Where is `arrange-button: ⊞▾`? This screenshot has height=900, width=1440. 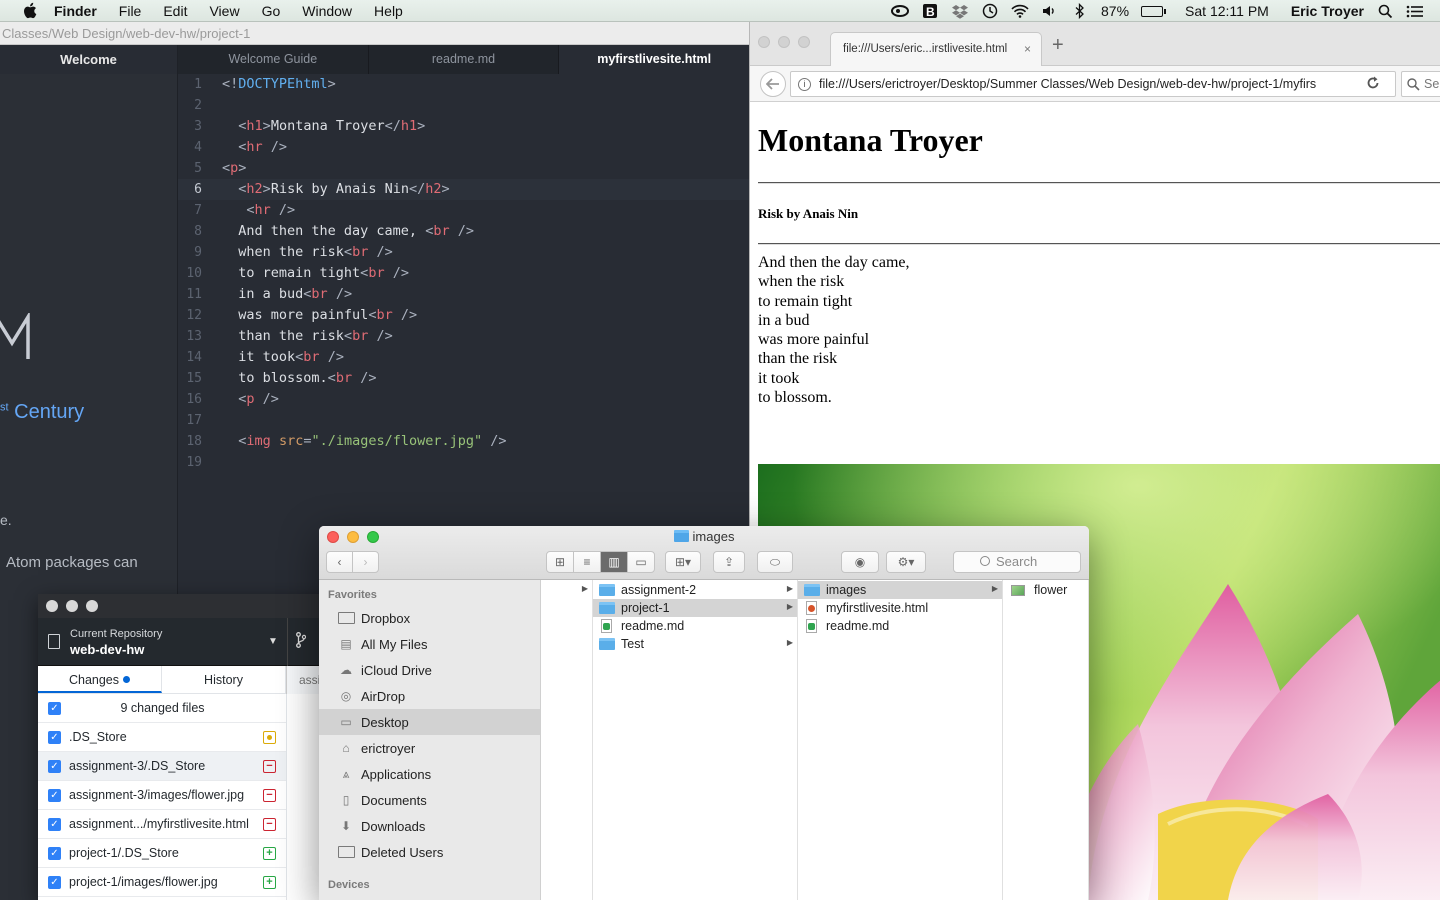
arrange-button: ⊞▾ is located at coordinates (683, 562).